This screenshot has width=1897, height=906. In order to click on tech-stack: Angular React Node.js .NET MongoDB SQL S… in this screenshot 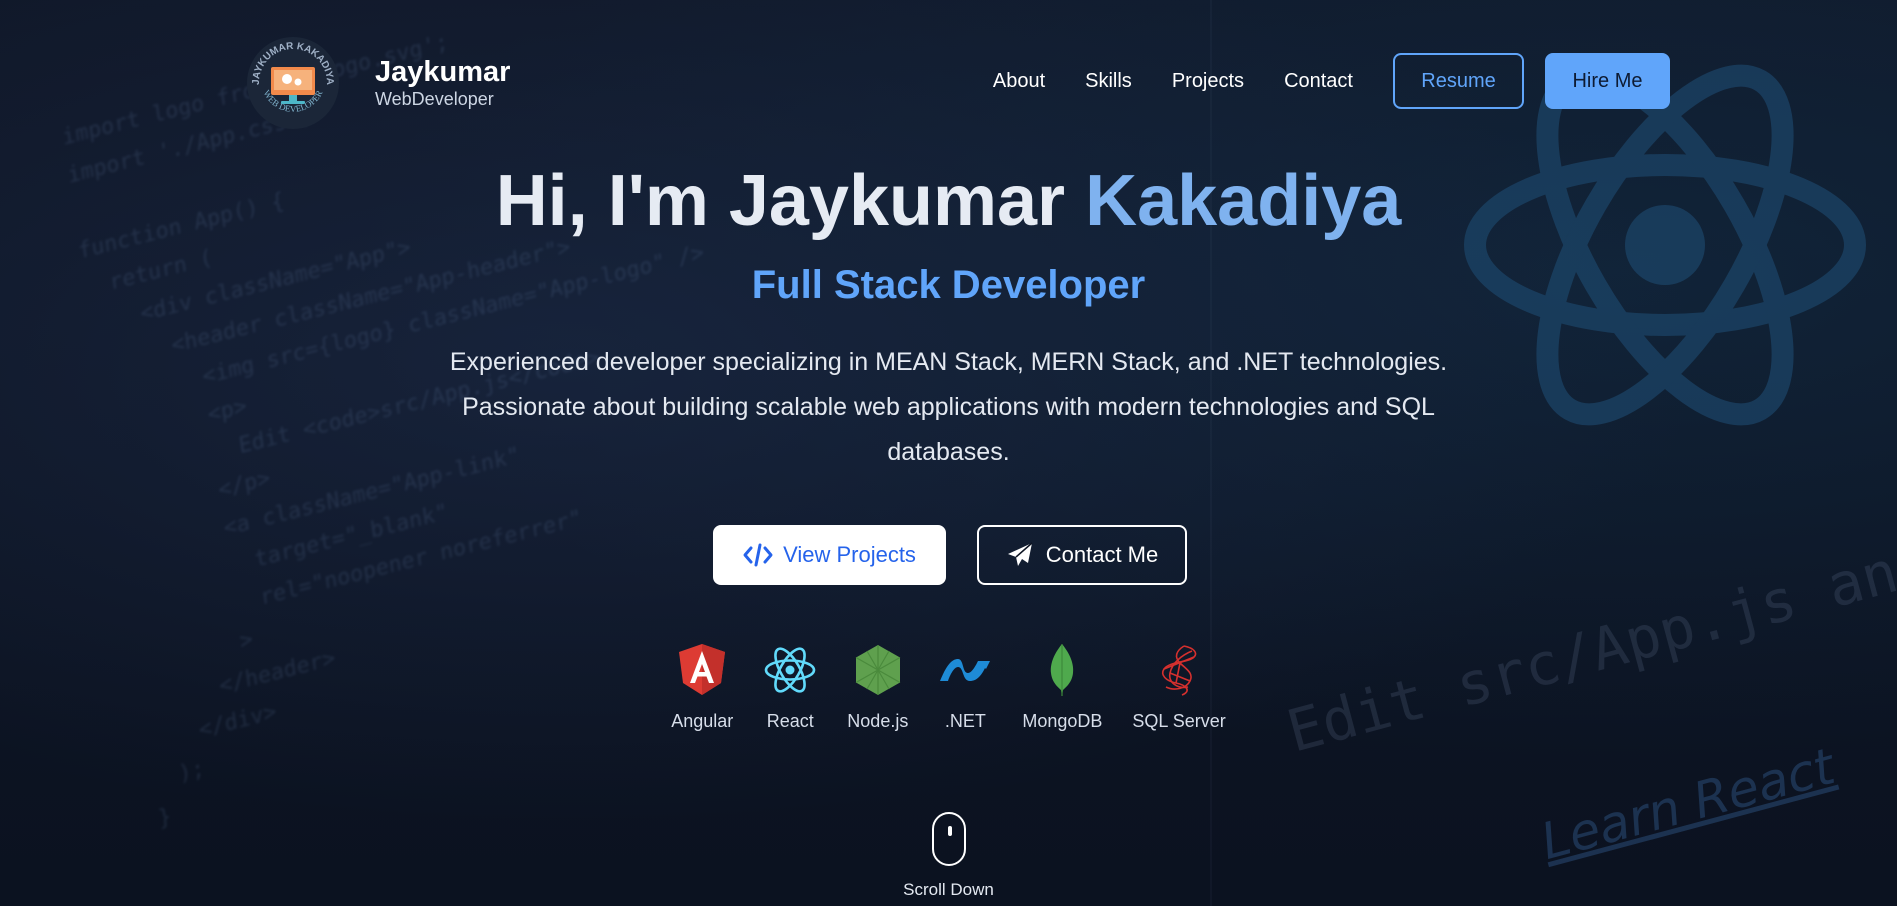, I will do `click(948, 687)`.